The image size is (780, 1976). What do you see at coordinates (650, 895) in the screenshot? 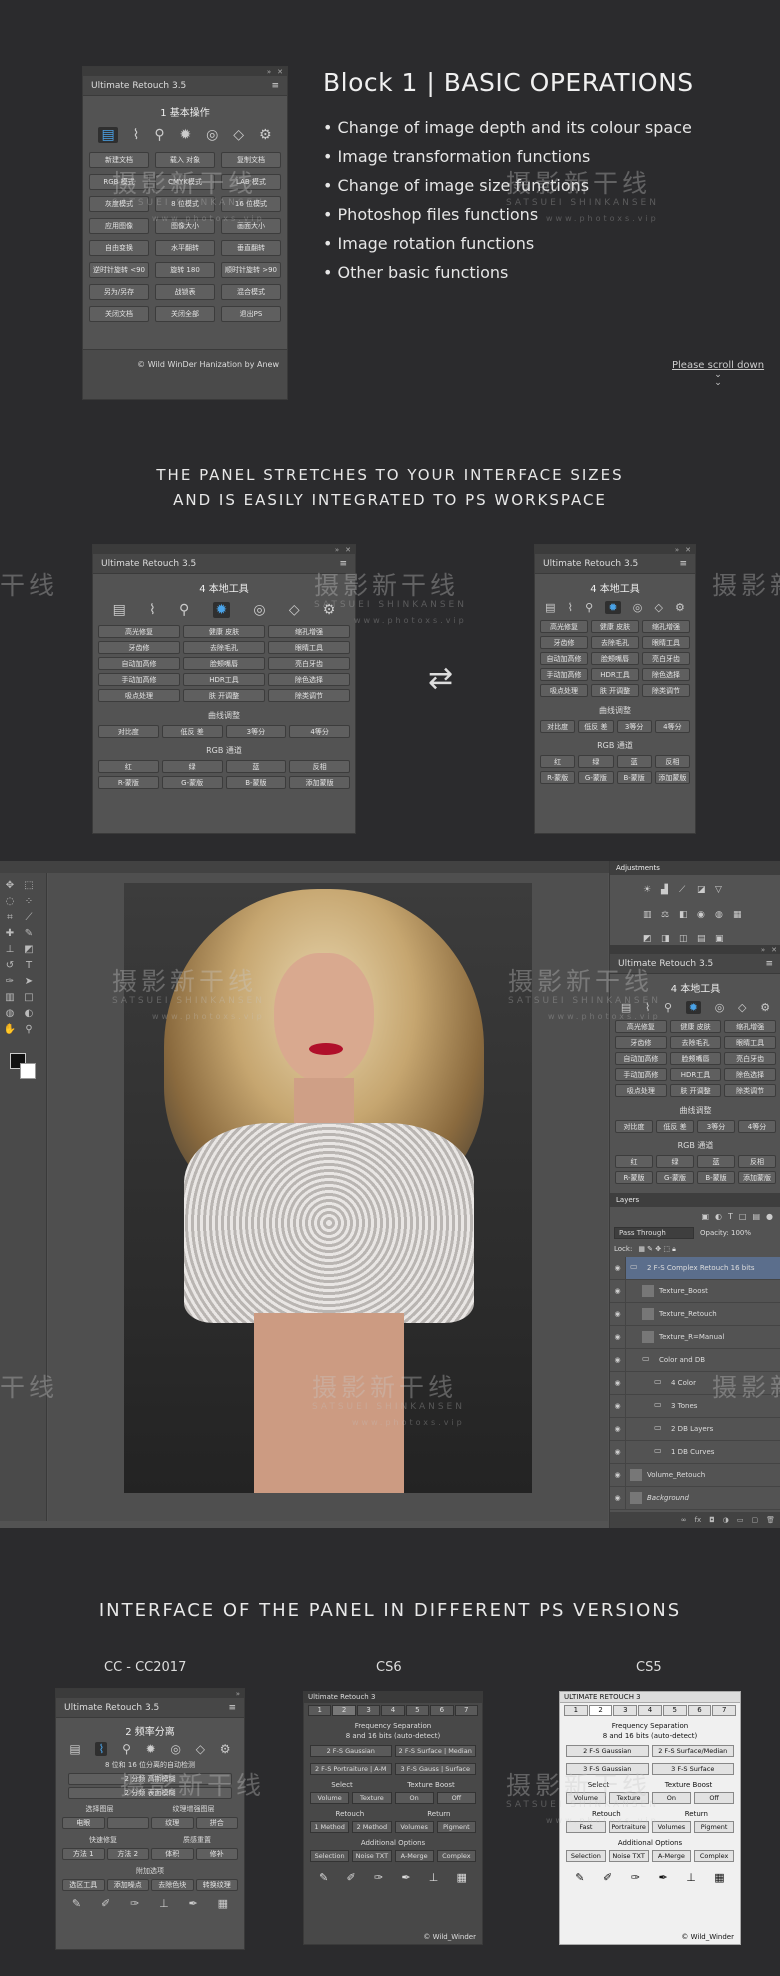
I see `brightness-icon: ☀` at bounding box center [650, 895].